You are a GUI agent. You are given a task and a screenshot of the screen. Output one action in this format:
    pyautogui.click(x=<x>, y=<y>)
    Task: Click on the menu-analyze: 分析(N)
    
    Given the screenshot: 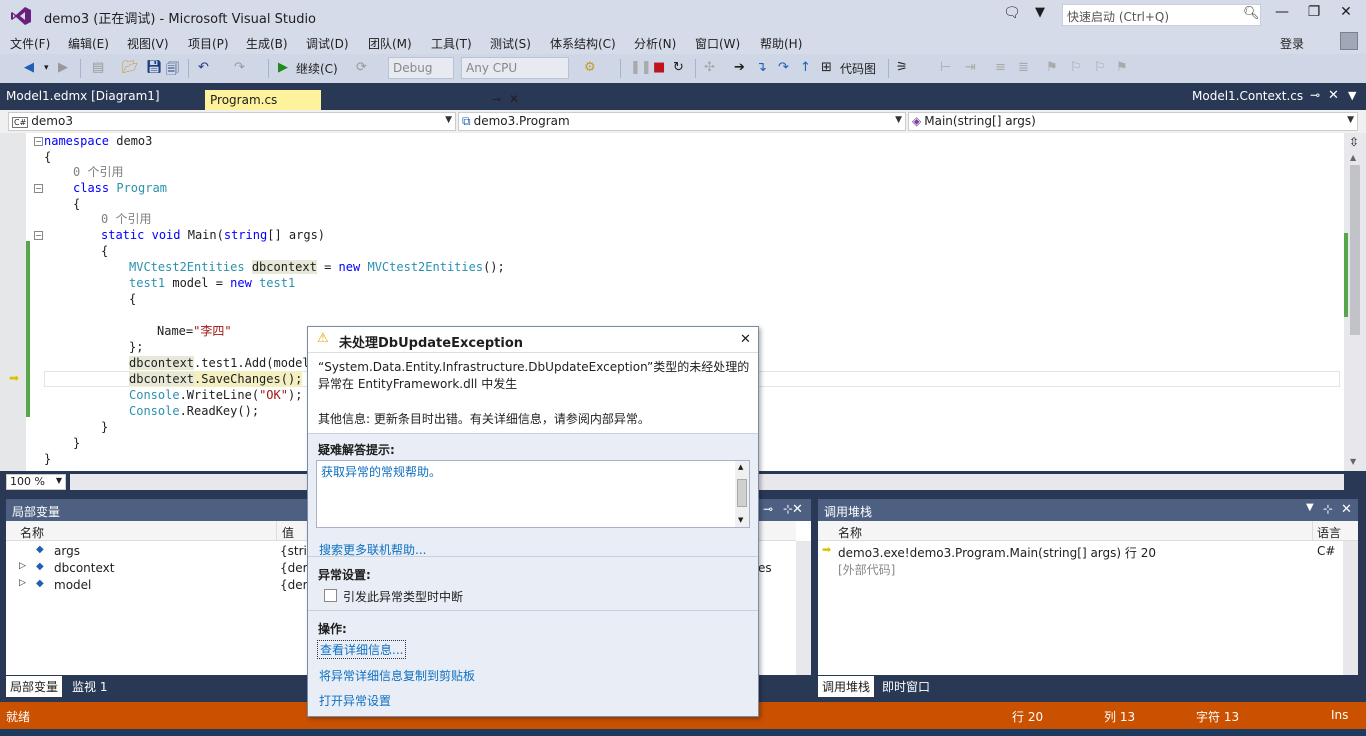 What is the action you would take?
    pyautogui.click(x=655, y=43)
    